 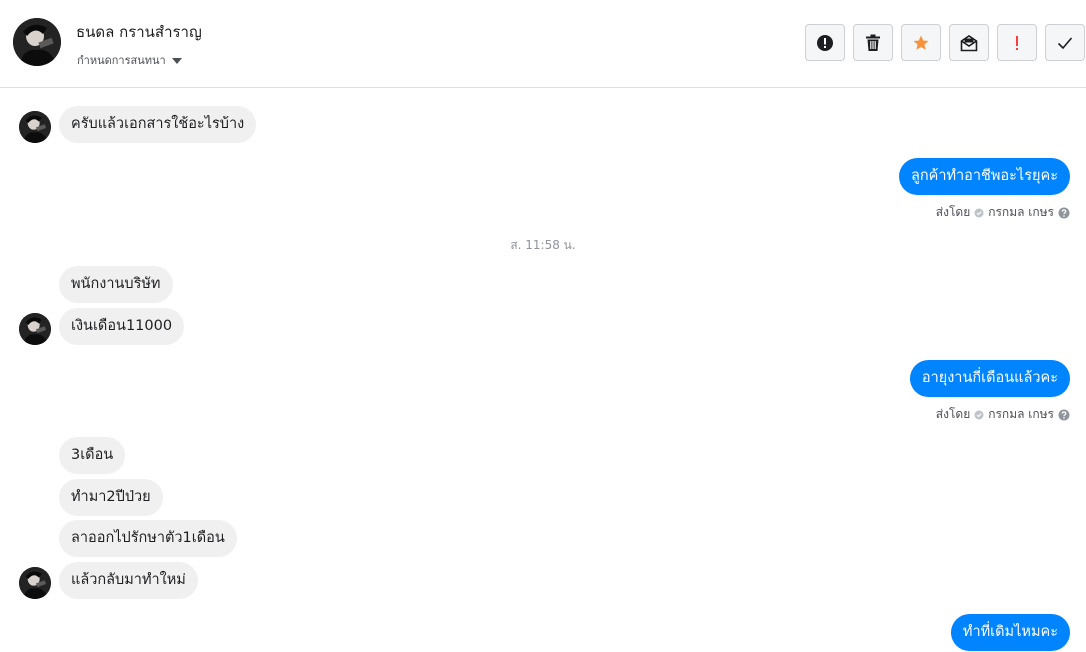 What do you see at coordinates (543, 245) in the screenshot?
I see `message-timestamp: ส. 11:58 น.` at bounding box center [543, 245].